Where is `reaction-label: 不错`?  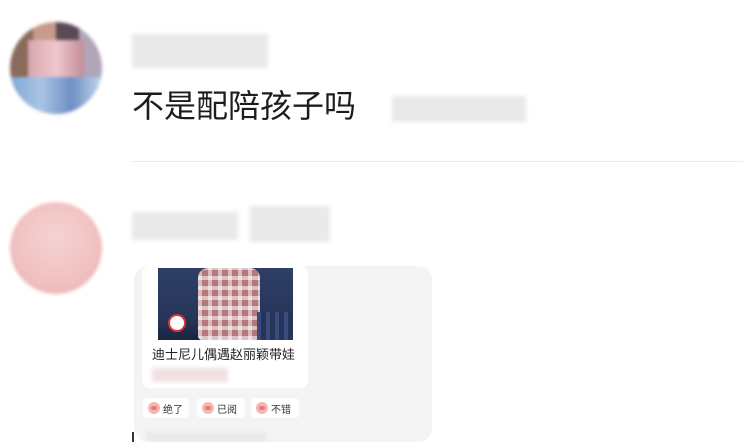 reaction-label: 不错 is located at coordinates (281, 410).